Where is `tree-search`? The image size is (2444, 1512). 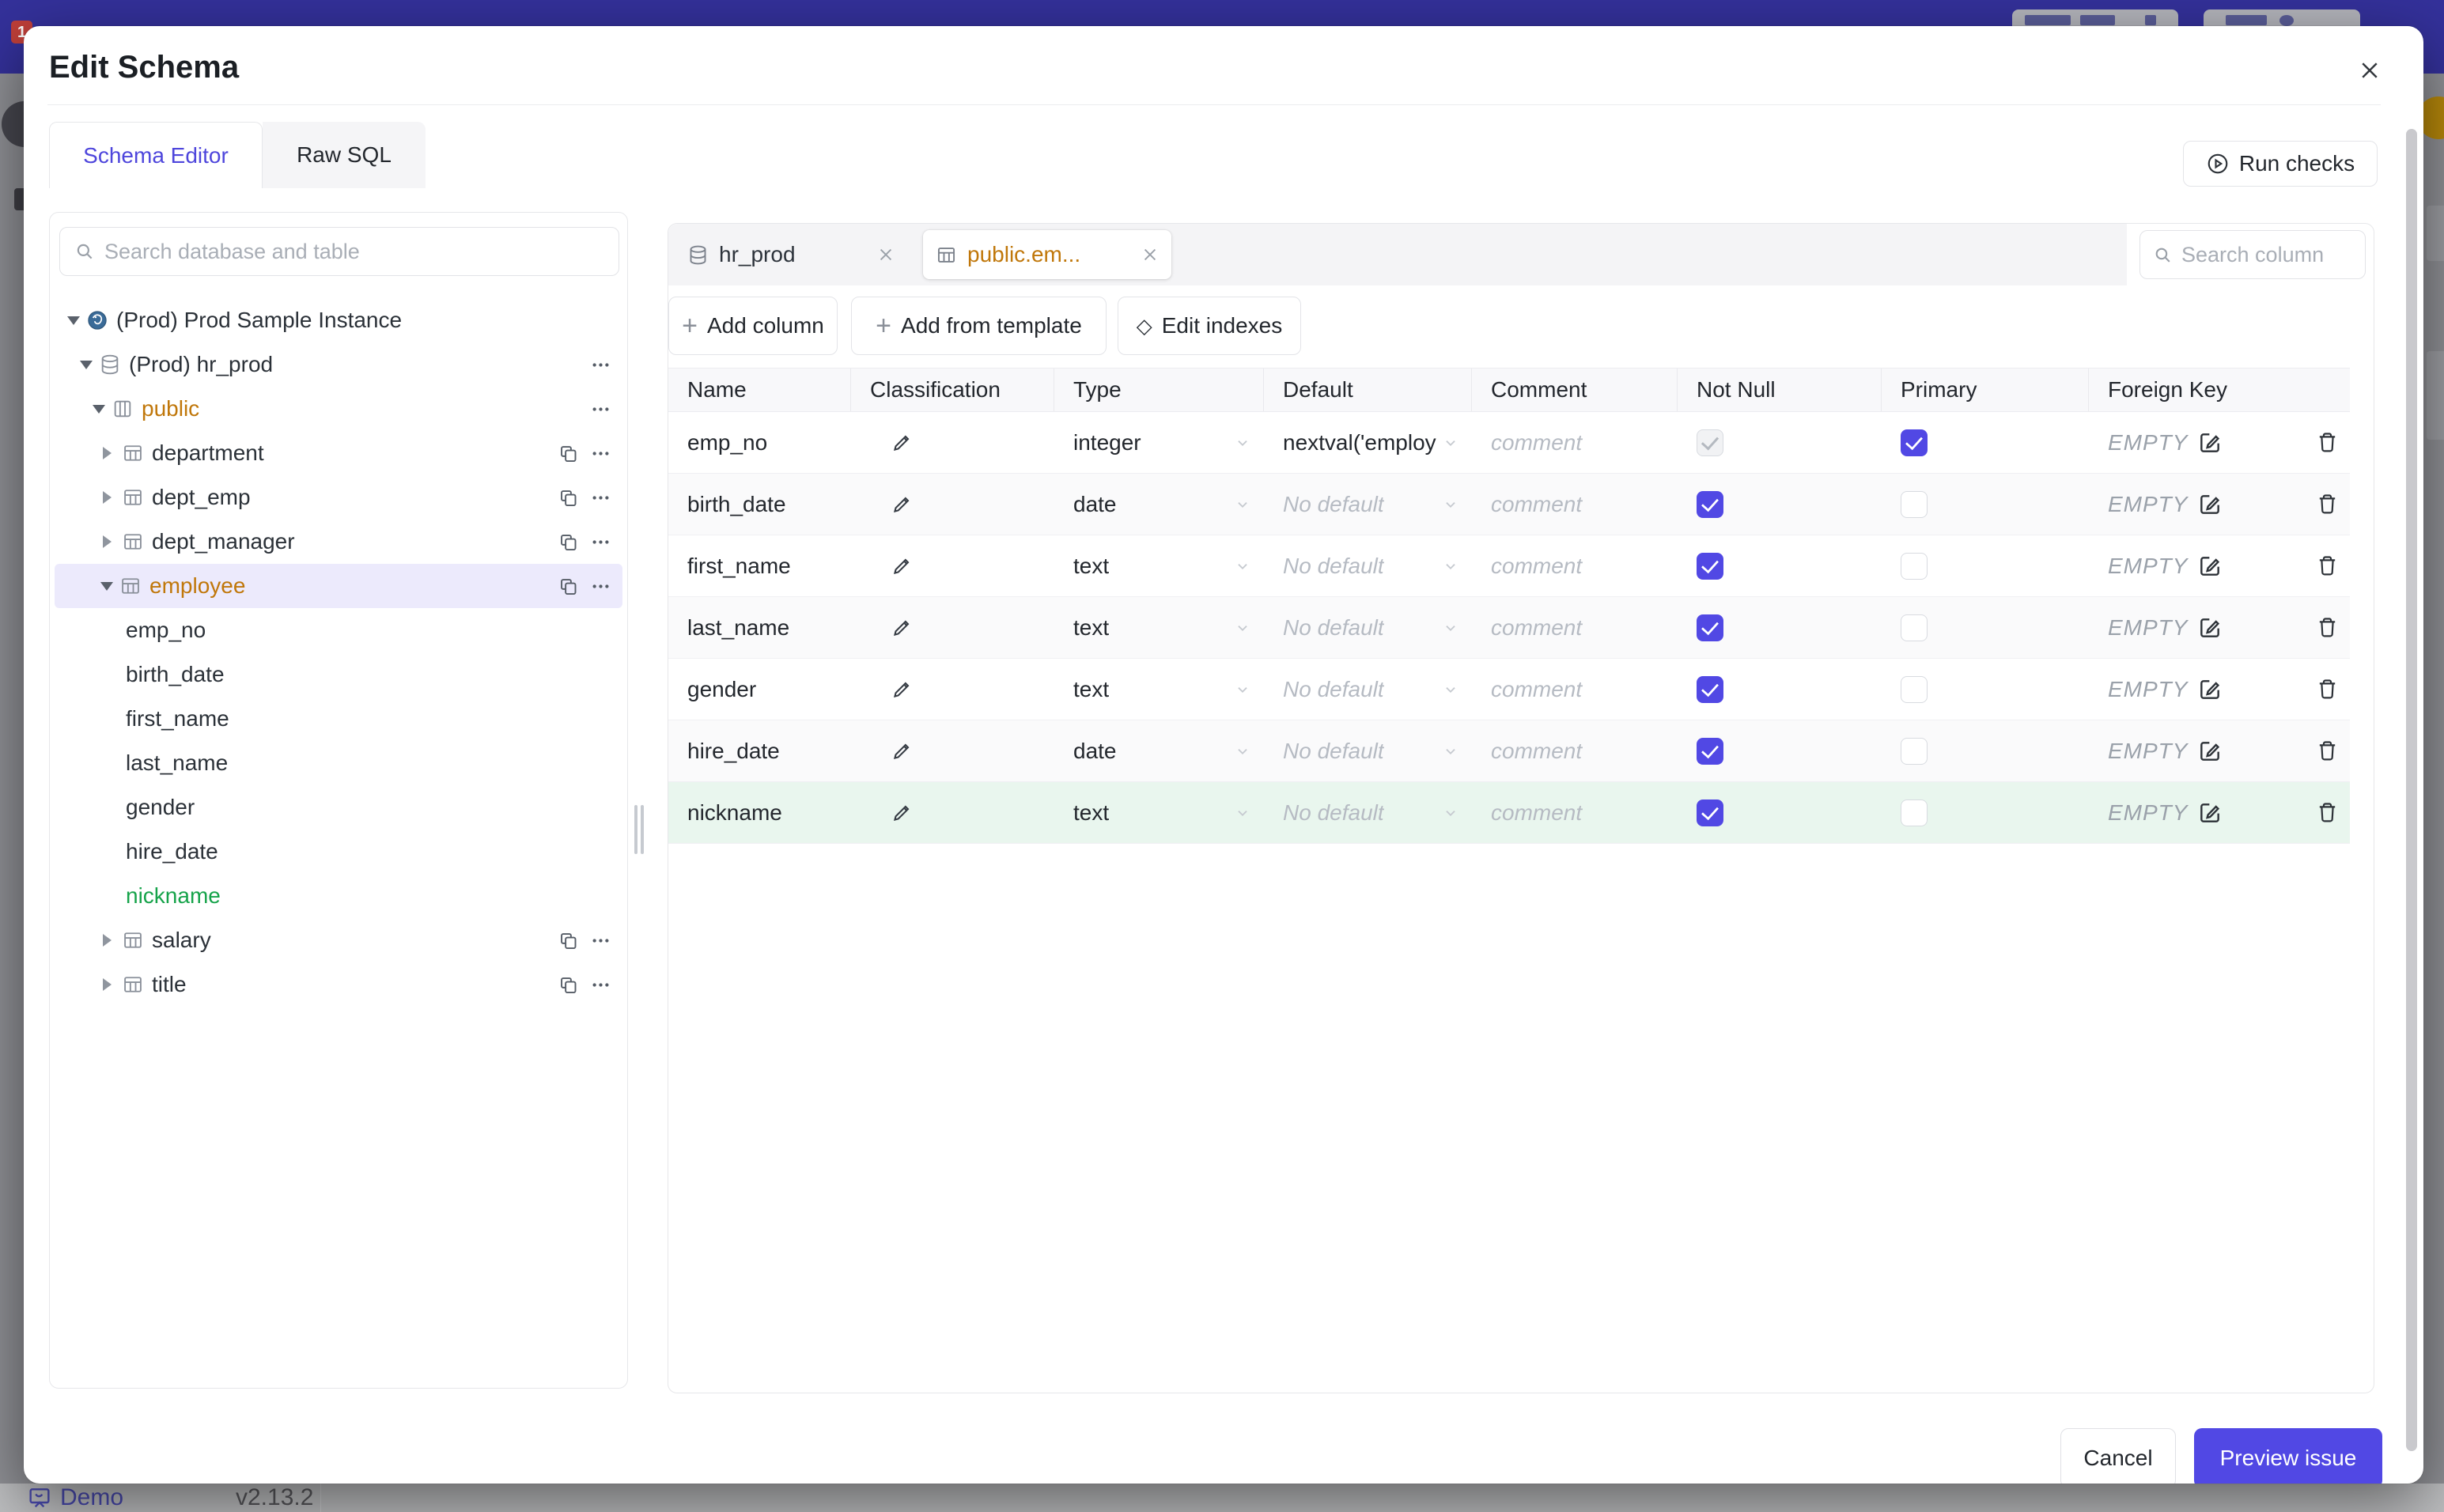 tree-search is located at coordinates (339, 251).